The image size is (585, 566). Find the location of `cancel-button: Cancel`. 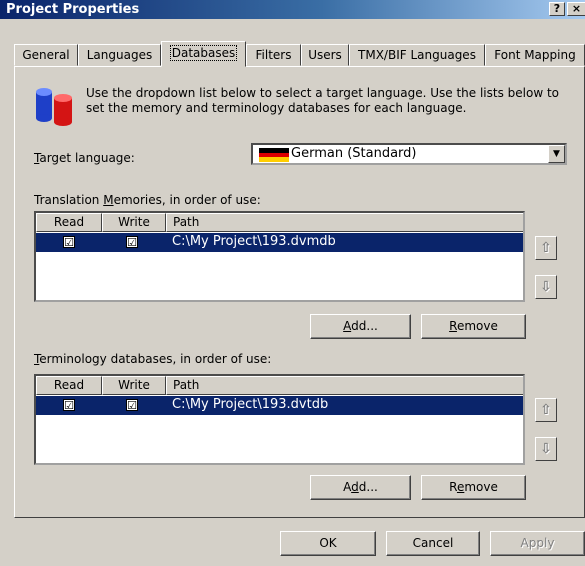

cancel-button: Cancel is located at coordinates (433, 543).